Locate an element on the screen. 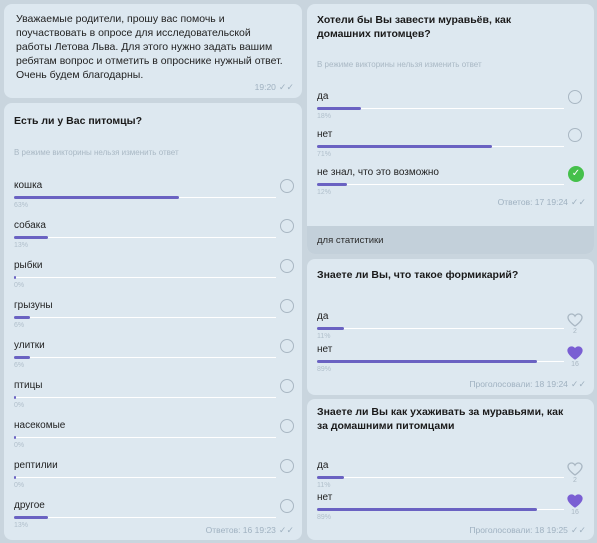 The width and height of the screenshot is (597, 543). intro-message-time: 19:20 ✓✓ is located at coordinates (274, 87).